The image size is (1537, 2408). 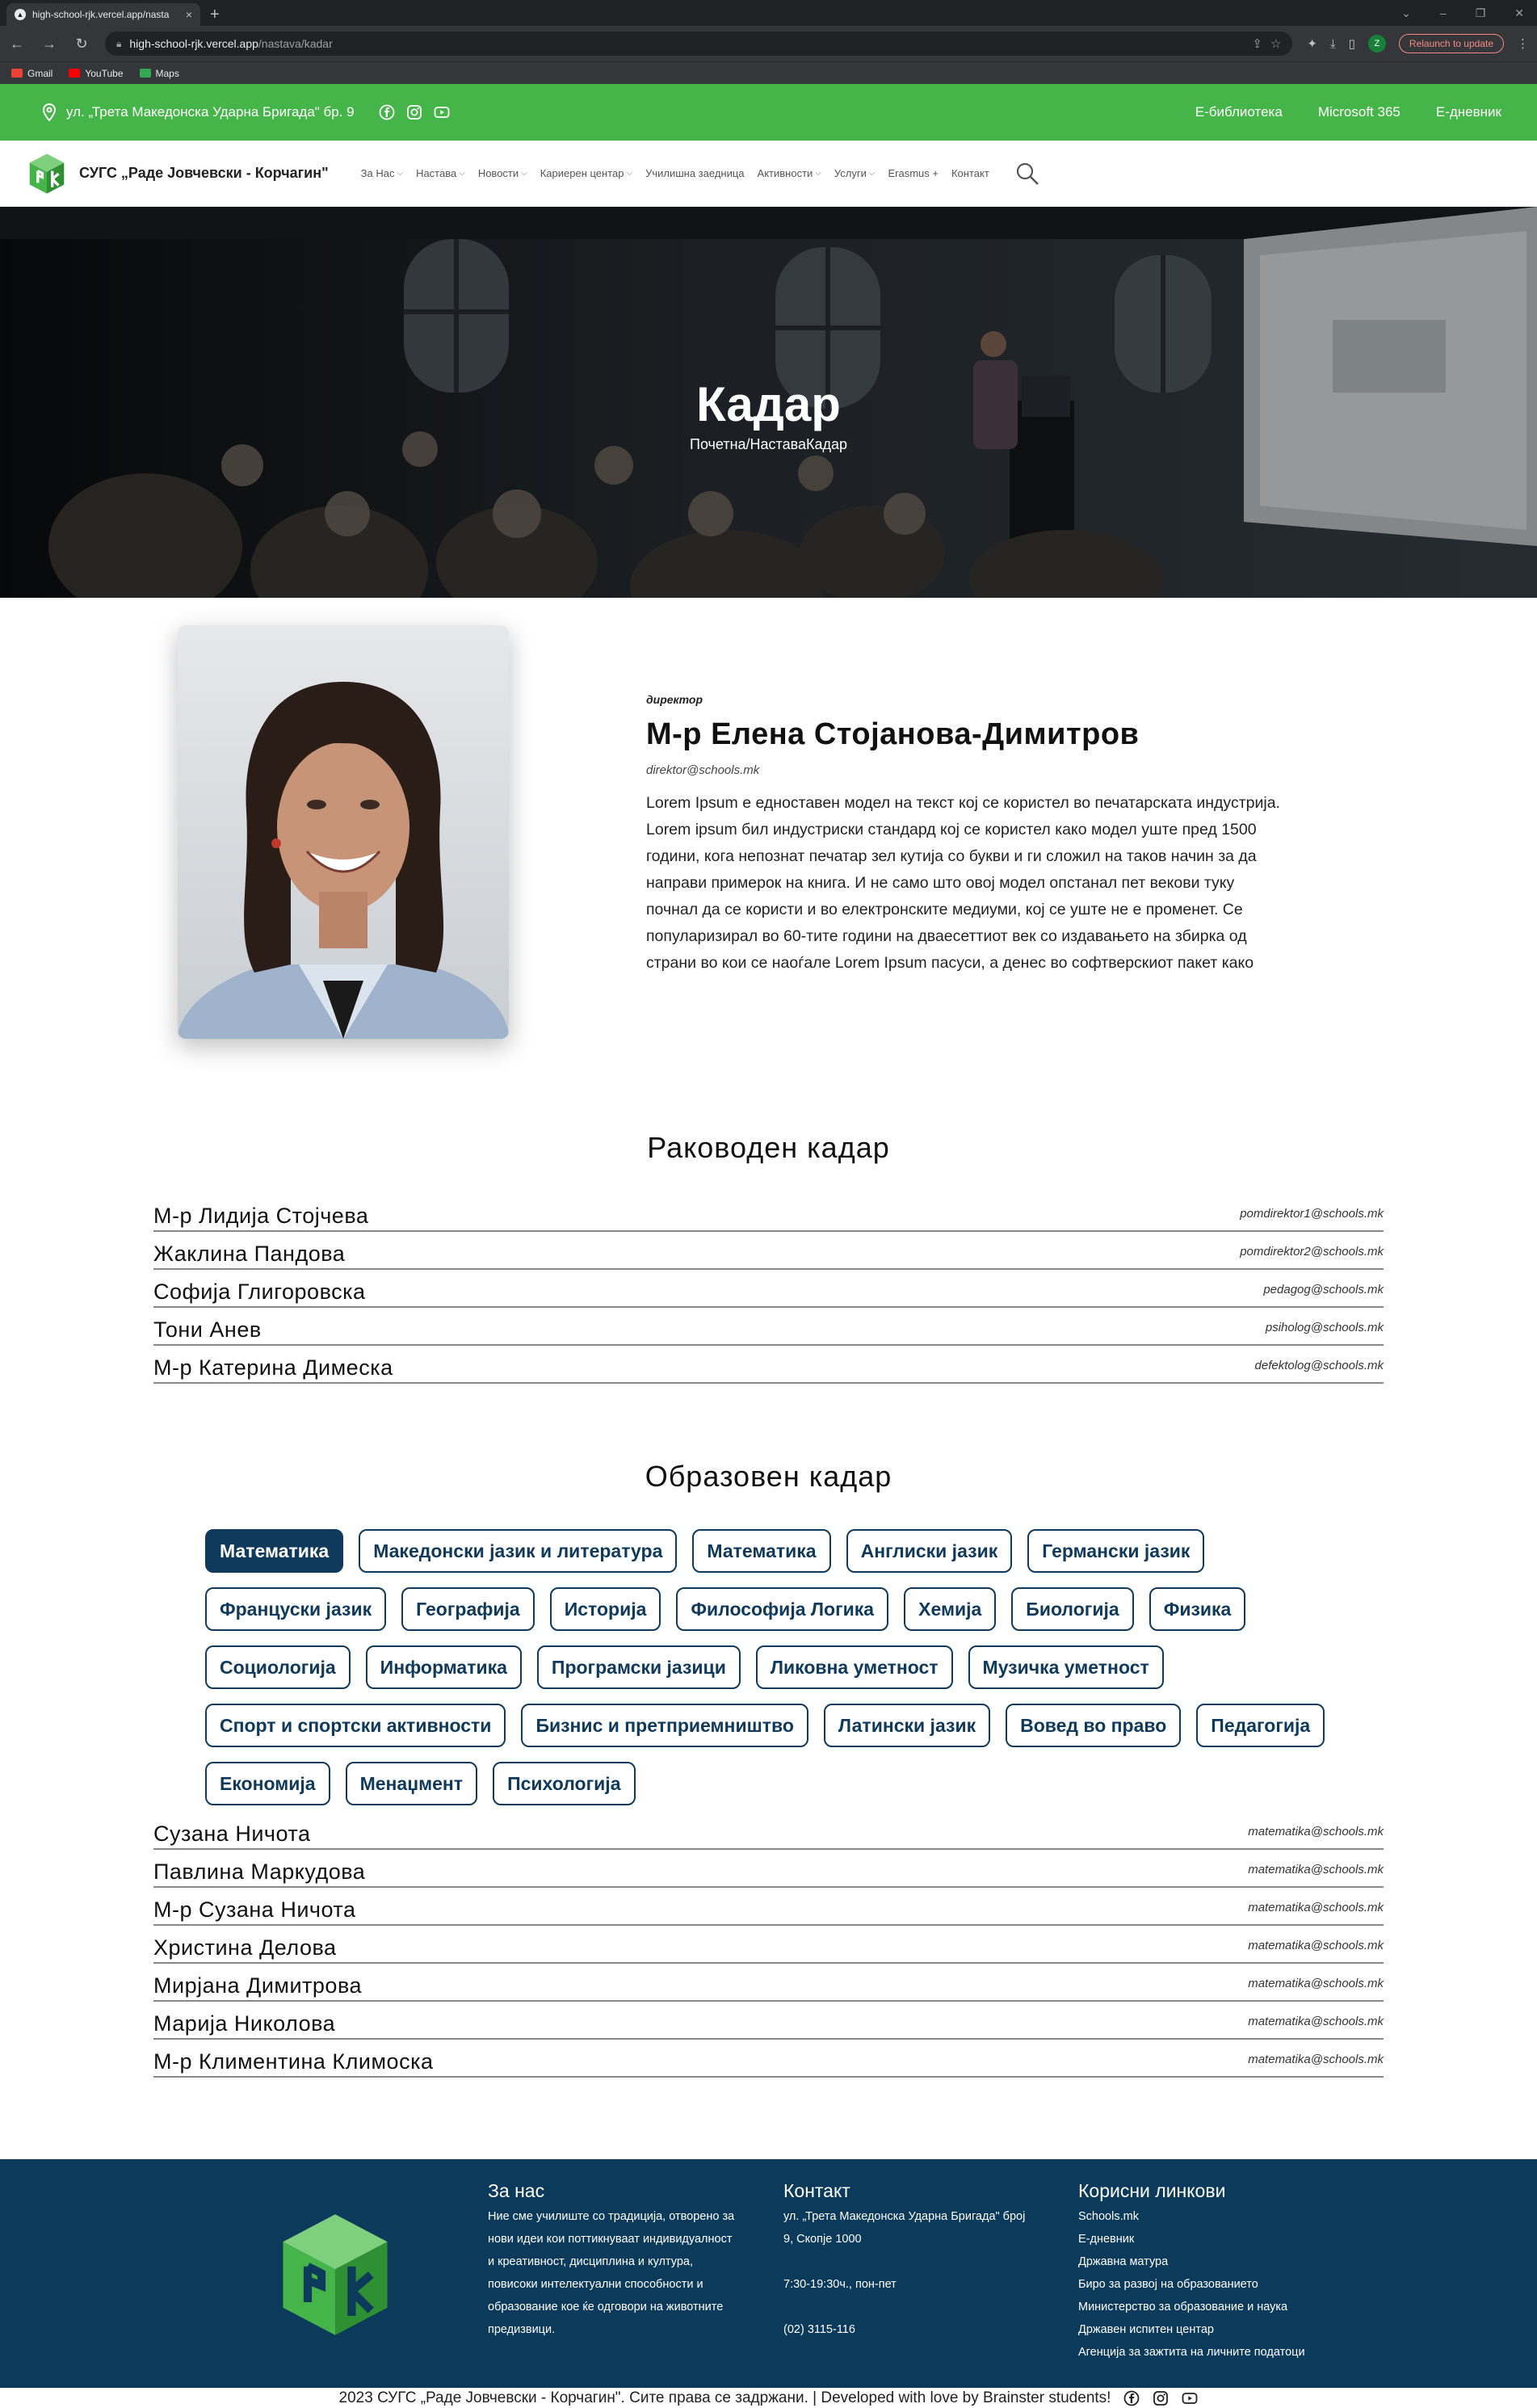 What do you see at coordinates (782, 1609) in the screenshot?
I see `subject-chip: Философија Логика` at bounding box center [782, 1609].